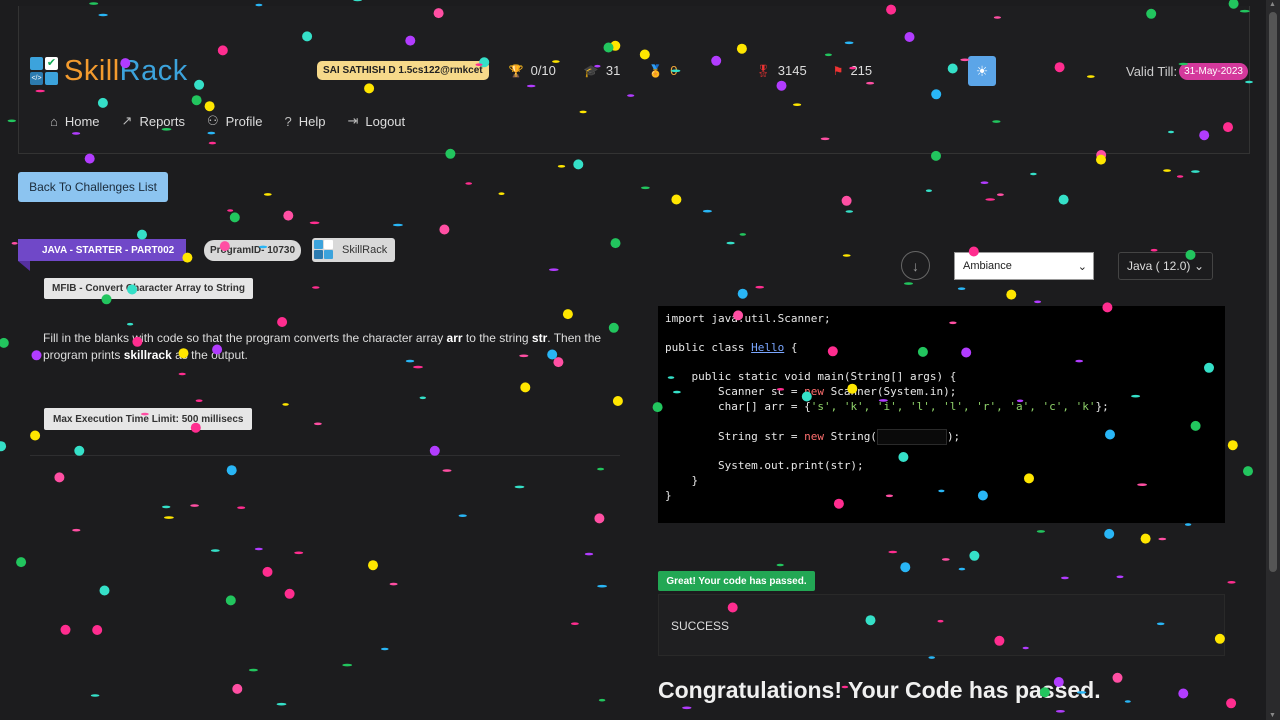 This screenshot has height=720, width=1280. What do you see at coordinates (235, 121) in the screenshot?
I see `nav-profile: ⚇ Profile` at bounding box center [235, 121].